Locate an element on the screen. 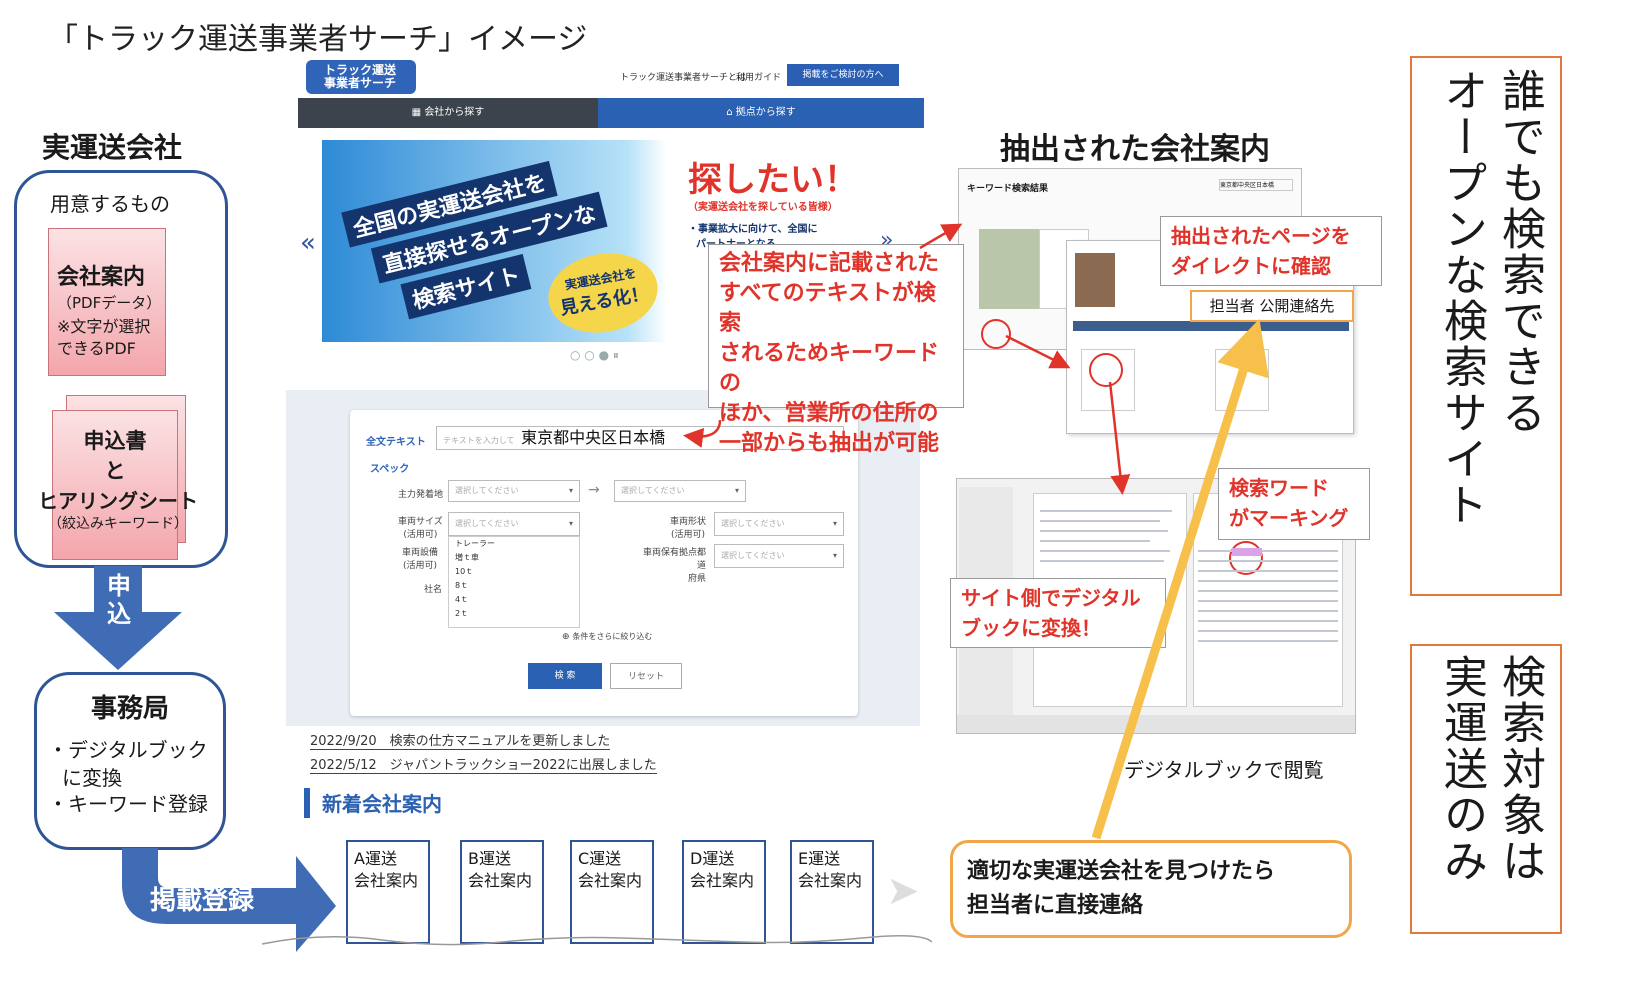 The height and width of the screenshot is (1008, 1626). company-name: D運送 is located at coordinates (712, 858).